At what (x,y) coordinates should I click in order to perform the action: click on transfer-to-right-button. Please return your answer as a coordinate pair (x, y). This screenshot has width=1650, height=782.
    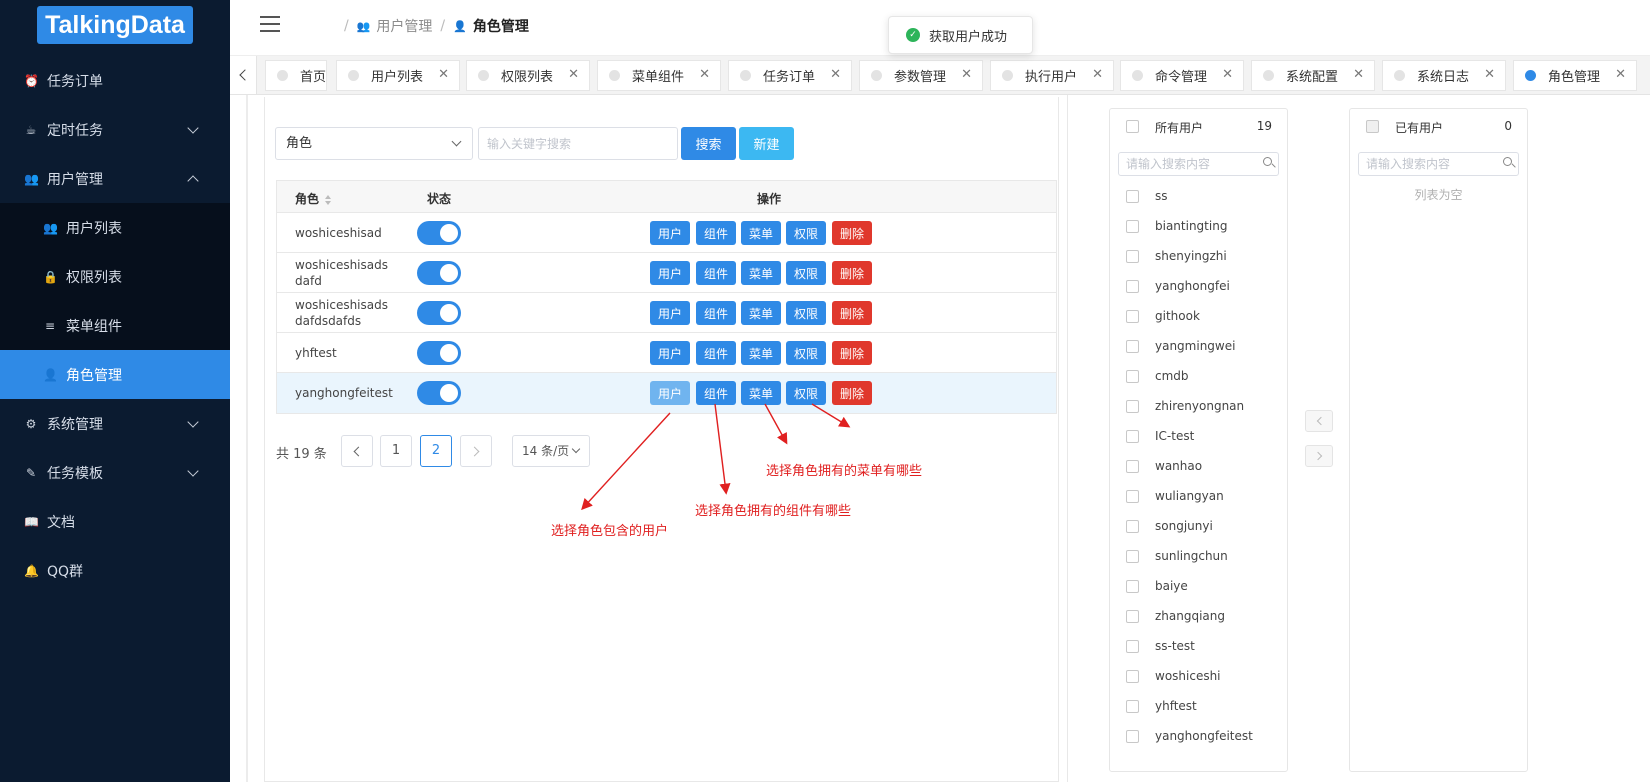
    Looking at the image, I should click on (1319, 456).